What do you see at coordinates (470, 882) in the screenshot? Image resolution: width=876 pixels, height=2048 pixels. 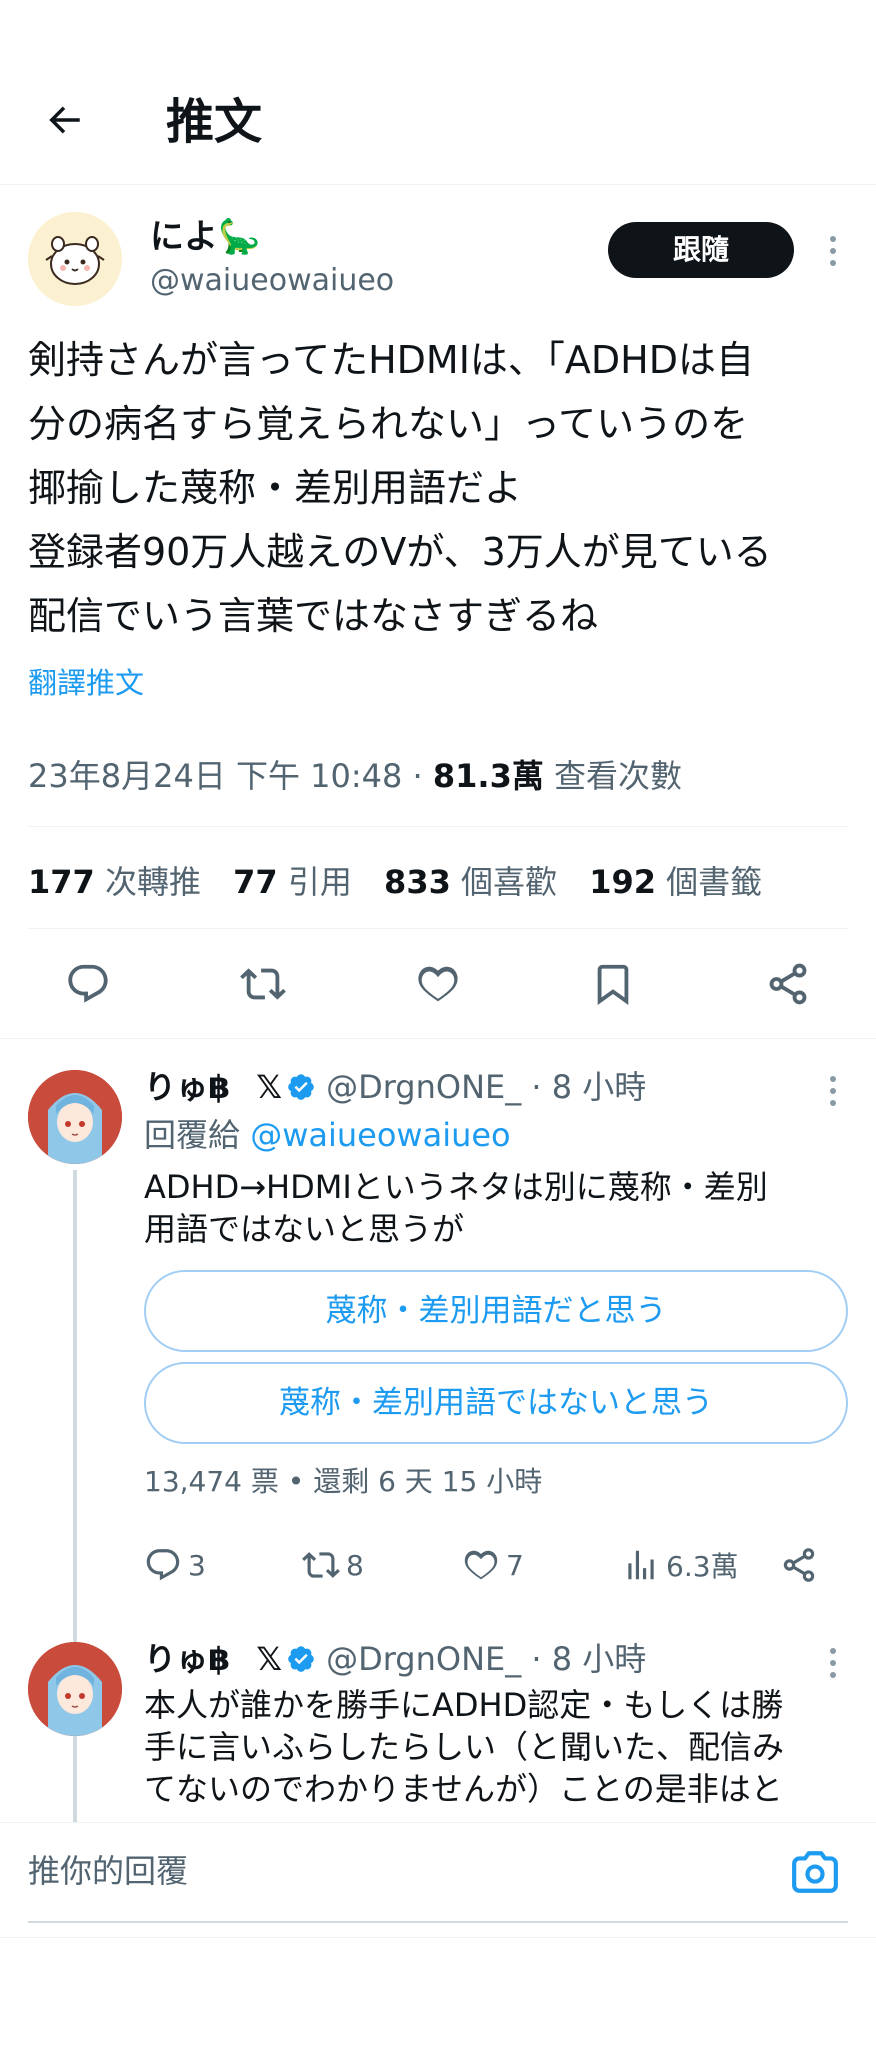 I see `likes-stat: 833 個喜歡` at bounding box center [470, 882].